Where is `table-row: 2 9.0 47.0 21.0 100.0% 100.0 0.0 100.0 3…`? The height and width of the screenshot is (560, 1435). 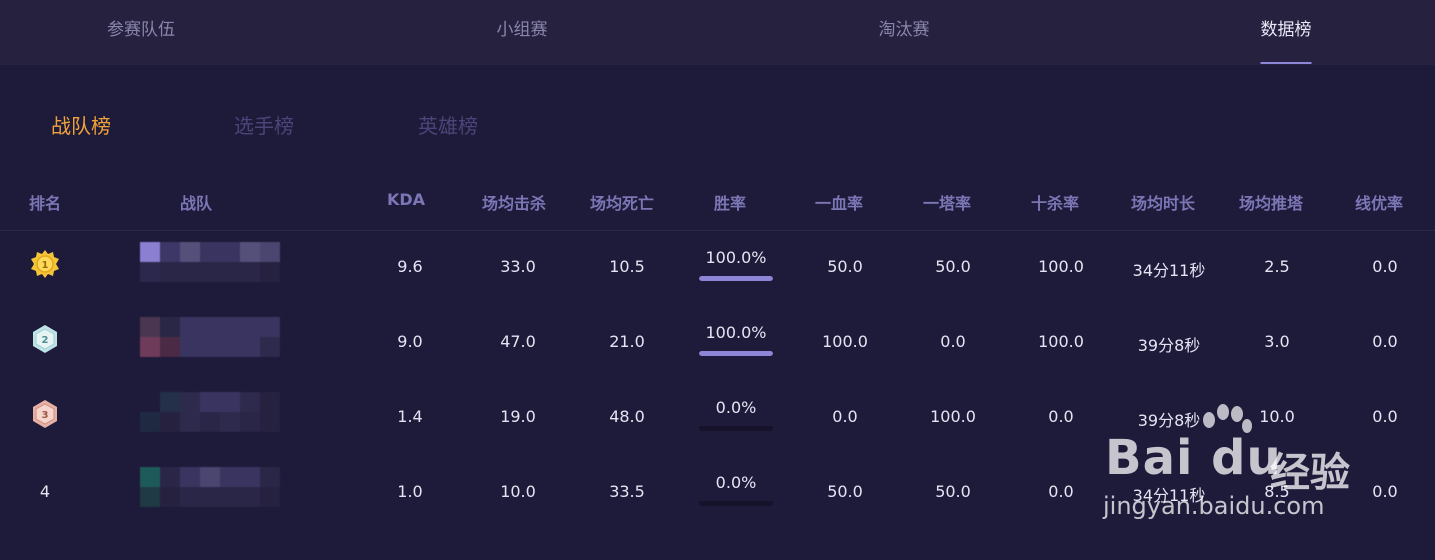
table-row: 2 9.0 47.0 21.0 100.0% 100.0 0.0 100.0 3… is located at coordinates (717, 342).